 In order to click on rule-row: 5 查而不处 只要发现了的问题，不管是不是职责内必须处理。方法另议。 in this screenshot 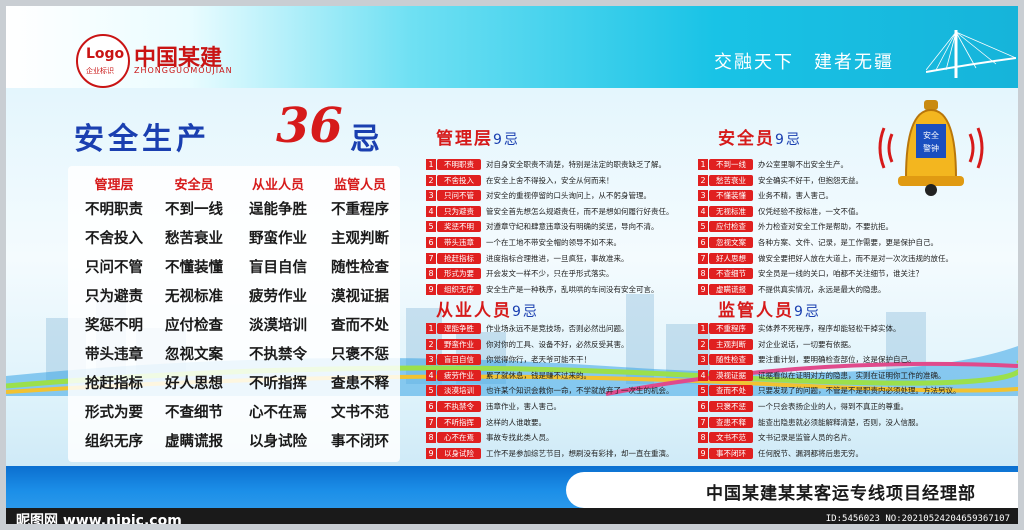, I will do `click(829, 390)`.